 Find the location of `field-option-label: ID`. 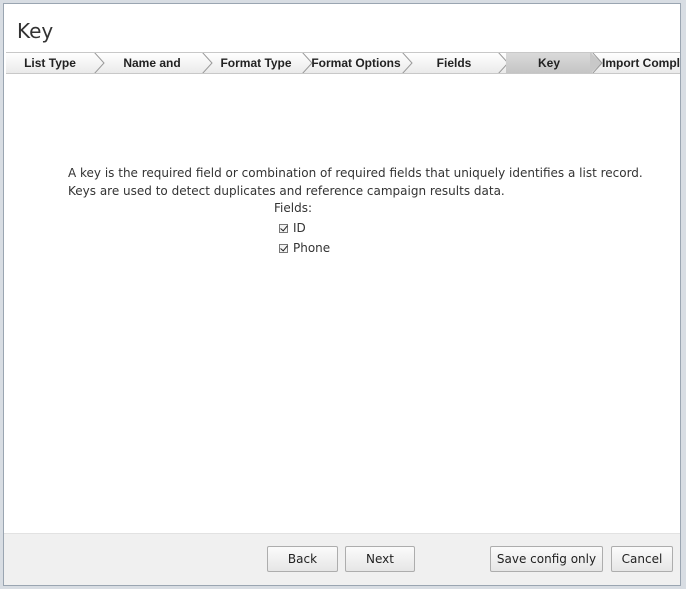

field-option-label: ID is located at coordinates (299, 228).